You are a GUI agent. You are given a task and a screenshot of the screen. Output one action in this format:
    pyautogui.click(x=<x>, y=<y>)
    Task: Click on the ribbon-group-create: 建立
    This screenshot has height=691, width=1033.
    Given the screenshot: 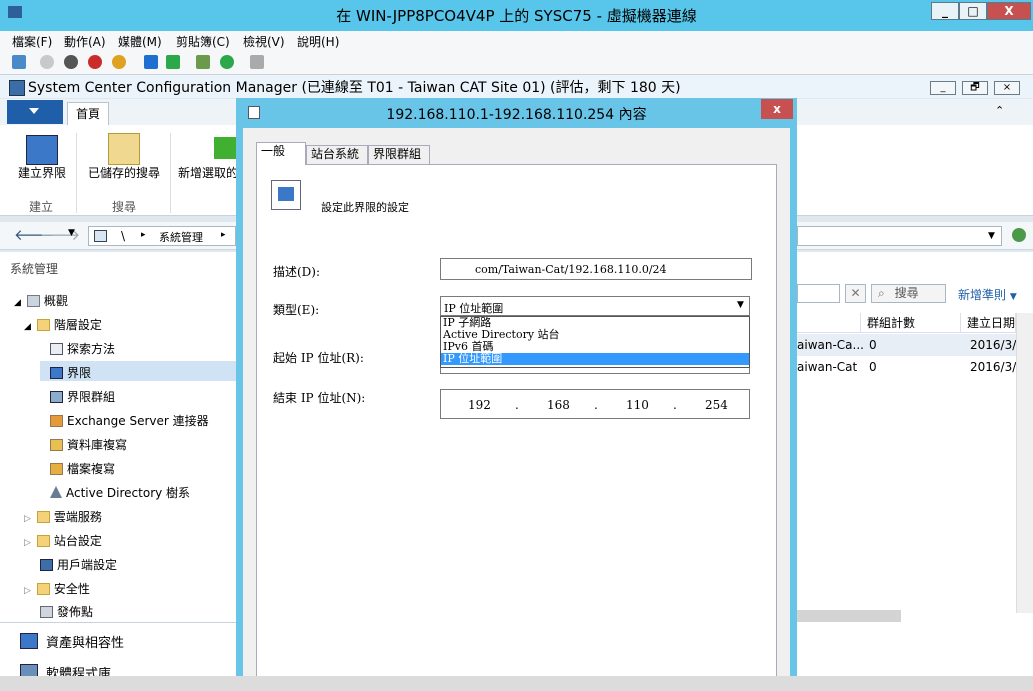 What is the action you would take?
    pyautogui.click(x=40, y=207)
    